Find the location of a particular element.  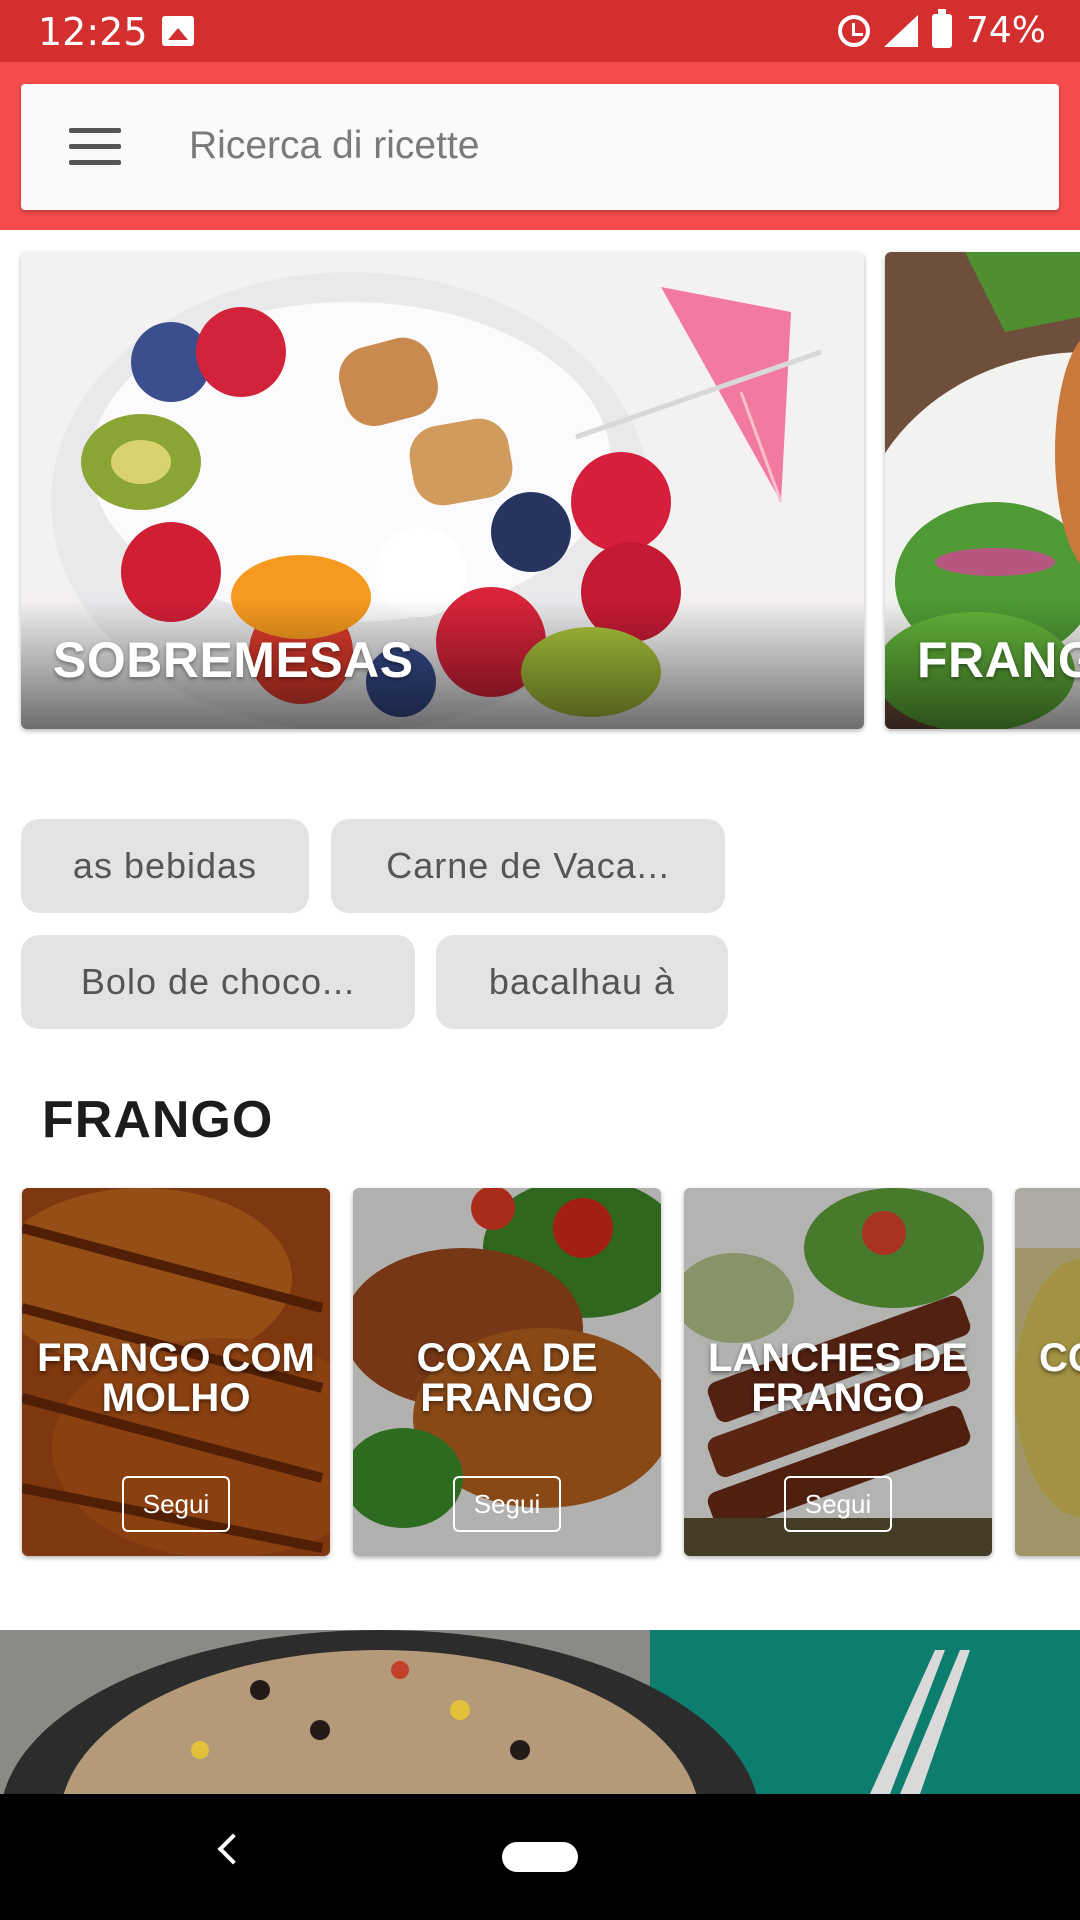

battery-icon is located at coordinates (941, 28).